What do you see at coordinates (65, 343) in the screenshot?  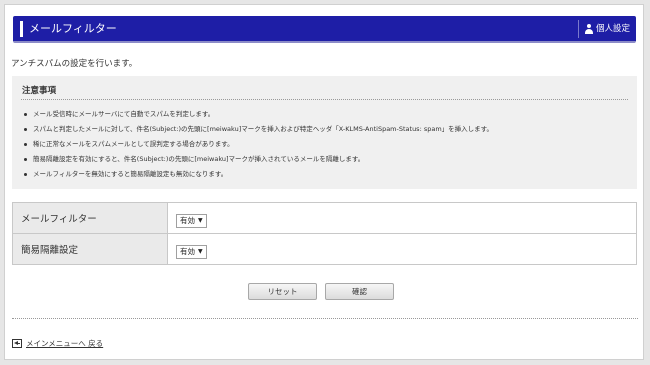 I see `back-link-label: メインメニューへ 戻る` at bounding box center [65, 343].